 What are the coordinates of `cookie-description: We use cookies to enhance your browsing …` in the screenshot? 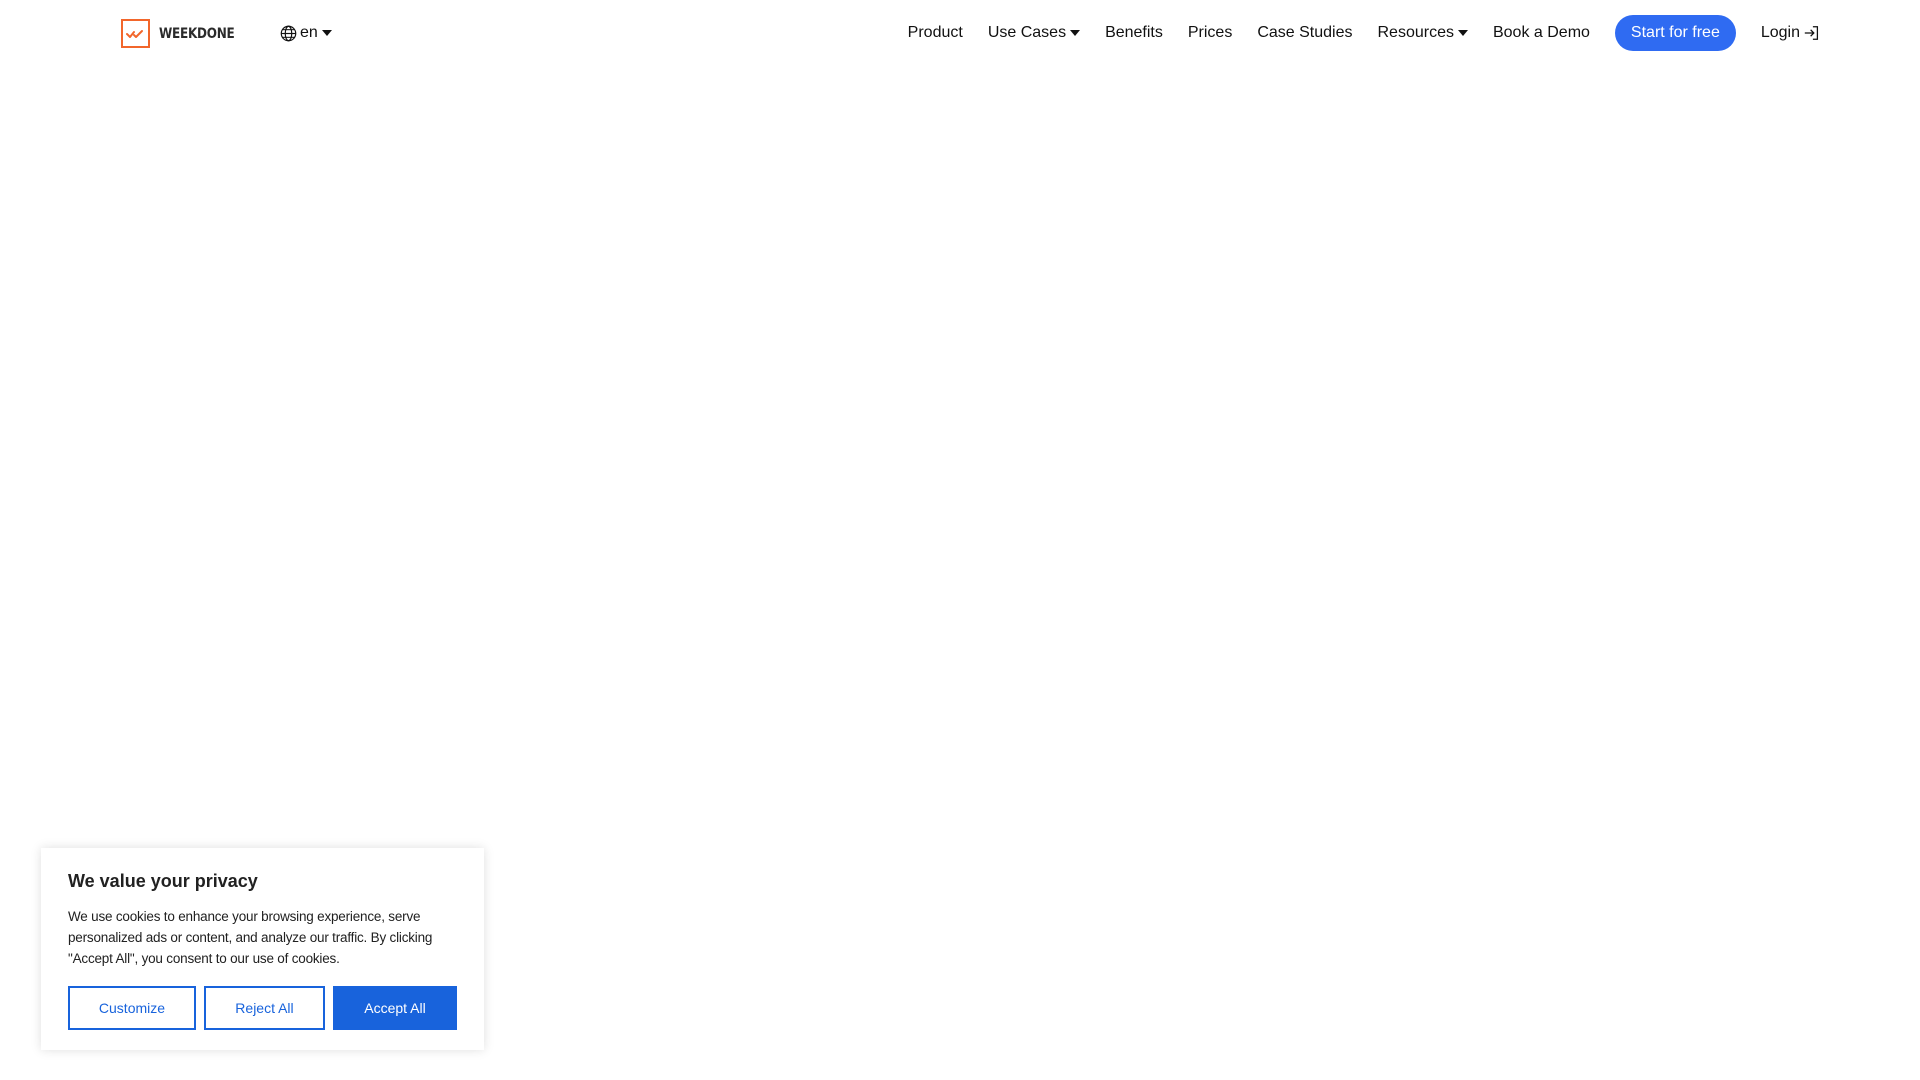 It's located at (250, 937).